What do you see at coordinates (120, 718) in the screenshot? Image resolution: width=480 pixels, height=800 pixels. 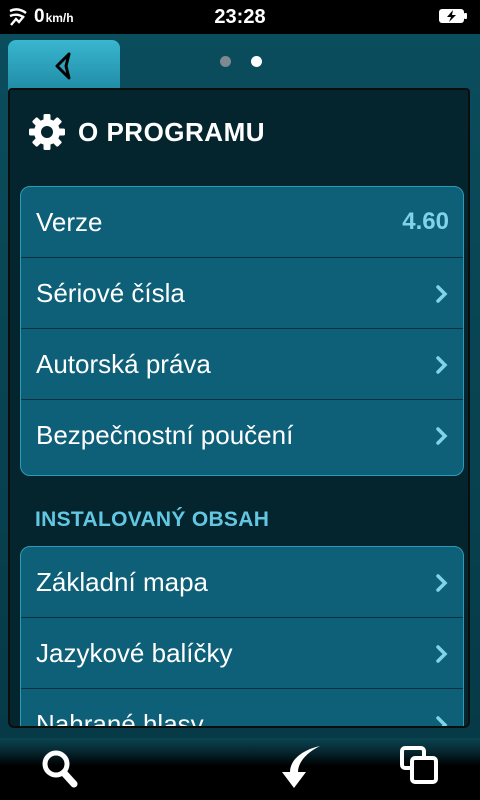 I see `row-label: Nahrané hlasy` at bounding box center [120, 718].